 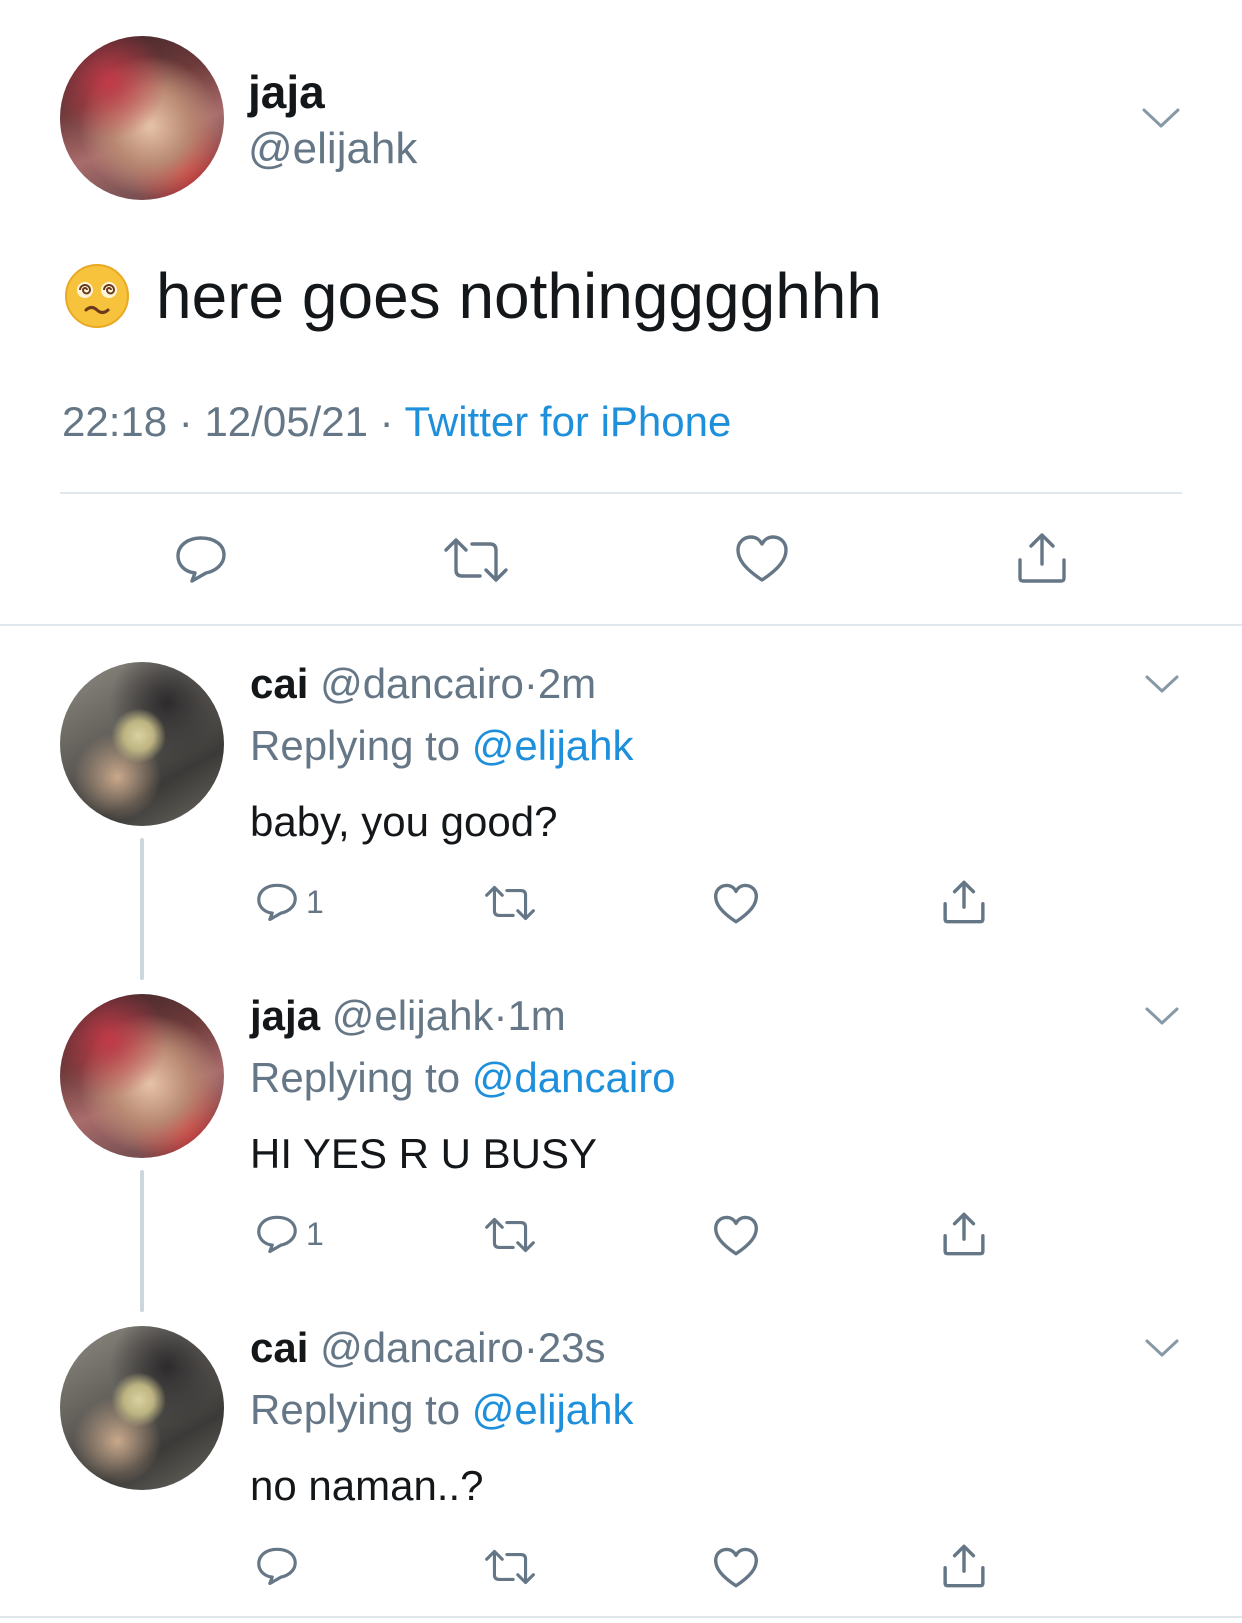 I want to click on dizzy-face-emoji-icon, so click(x=97, y=296).